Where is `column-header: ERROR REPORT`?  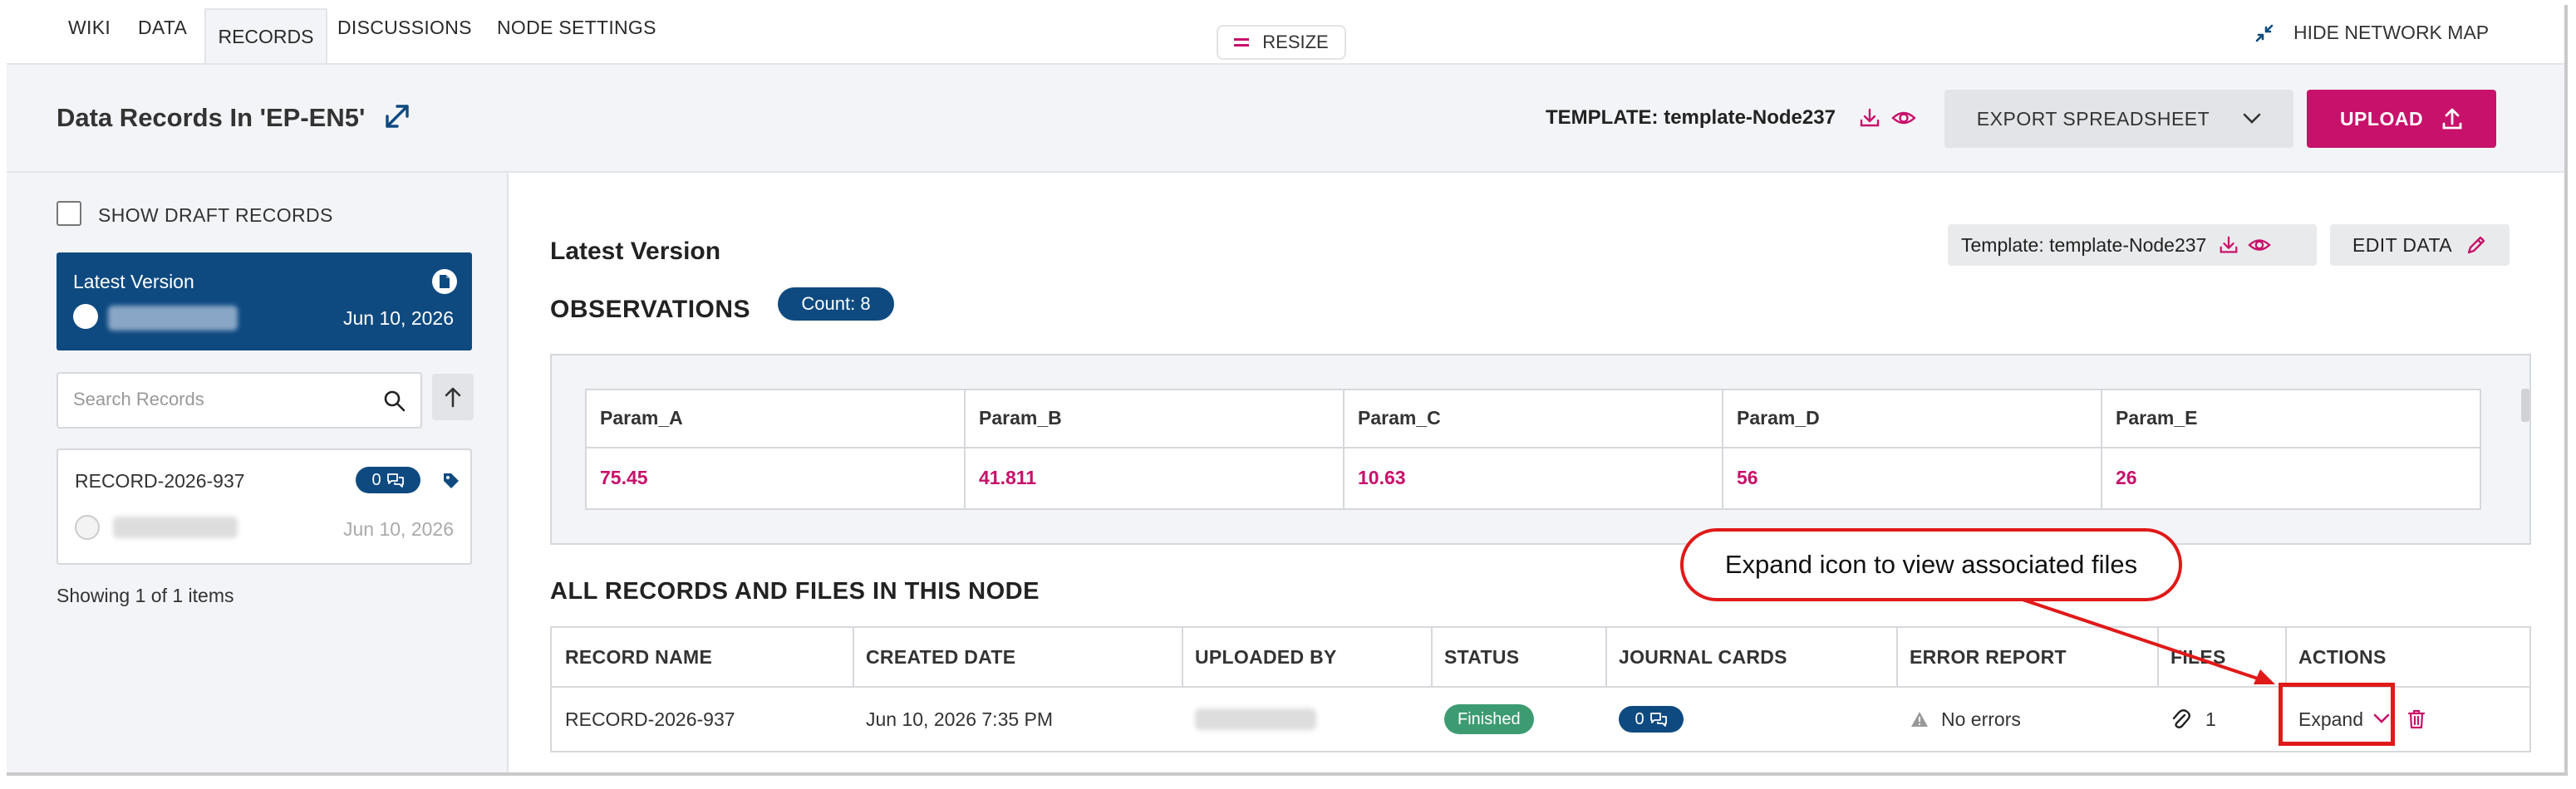 column-header: ERROR REPORT is located at coordinates (1989, 656).